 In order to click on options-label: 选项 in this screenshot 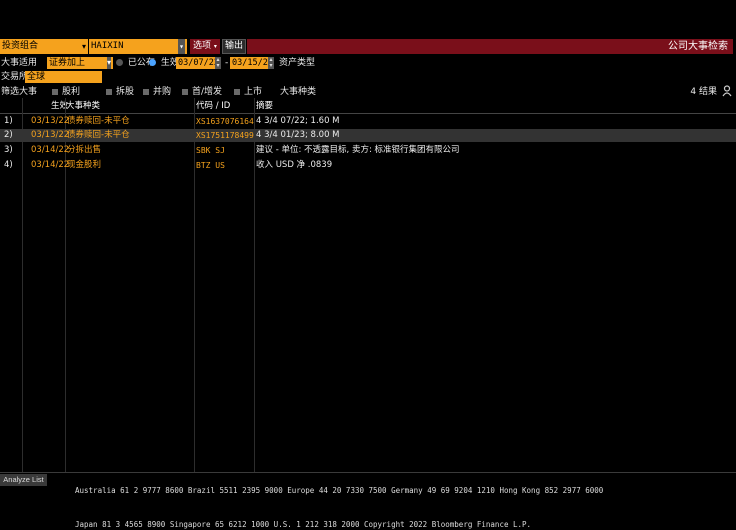, I will do `click(202, 46)`.